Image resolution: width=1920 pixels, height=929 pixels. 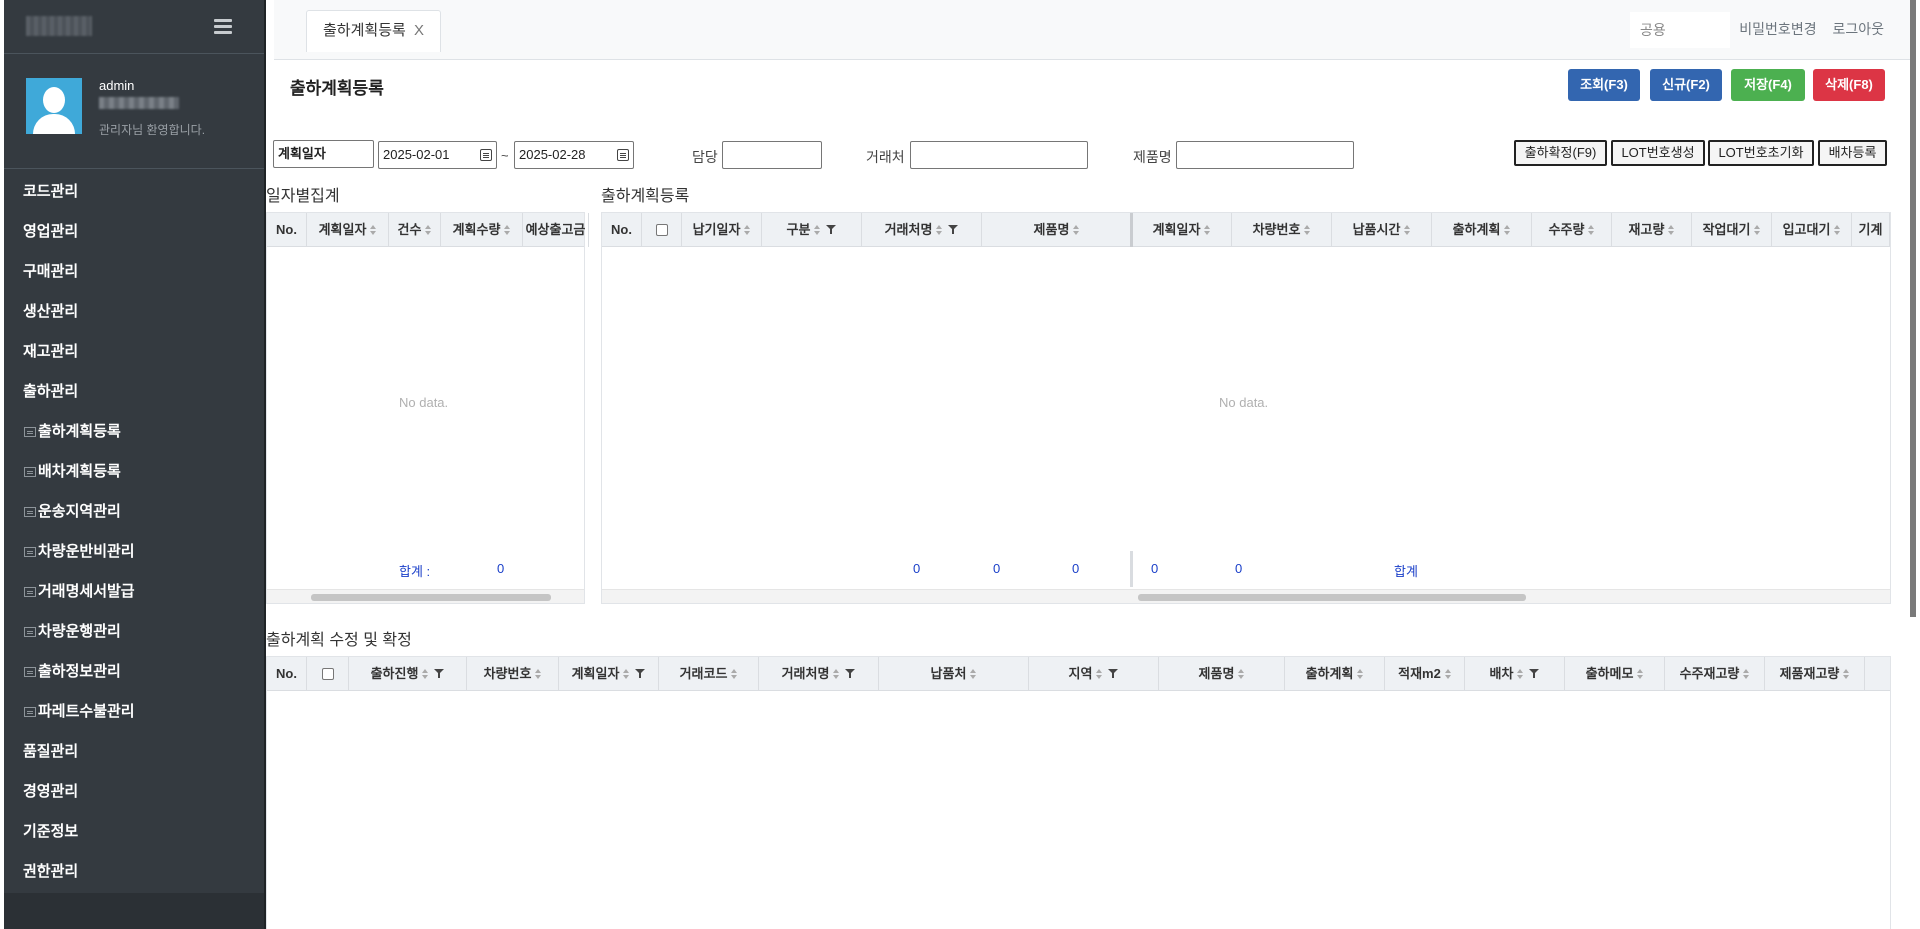 I want to click on column-header: 구분, so click(x=812, y=230).